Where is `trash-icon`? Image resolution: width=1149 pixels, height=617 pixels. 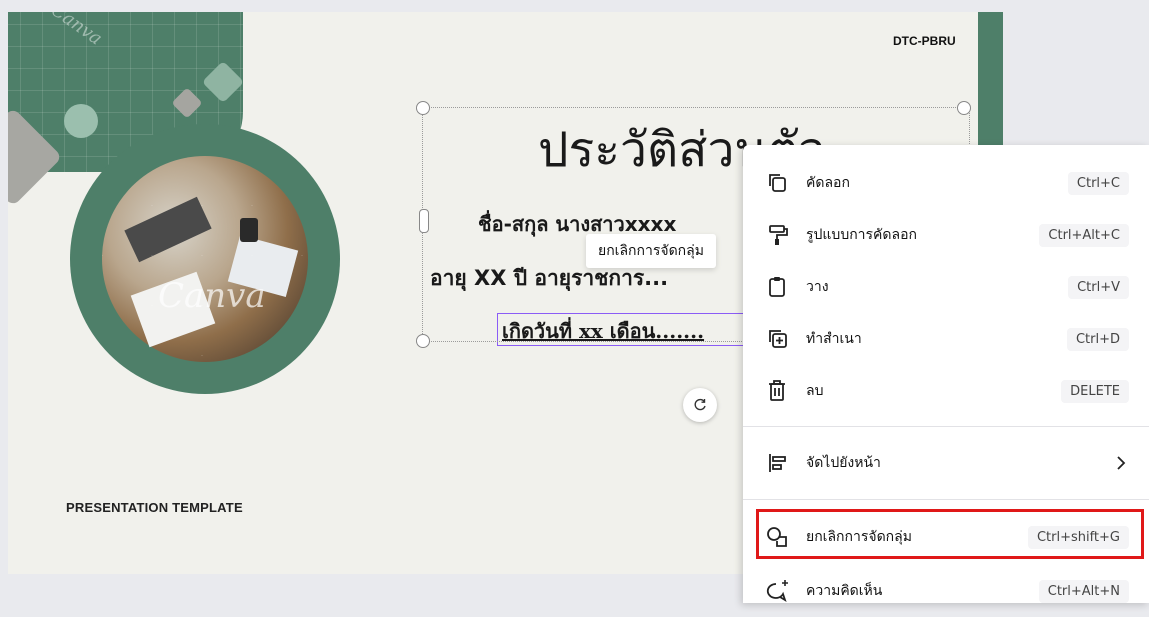
trash-icon is located at coordinates (777, 390).